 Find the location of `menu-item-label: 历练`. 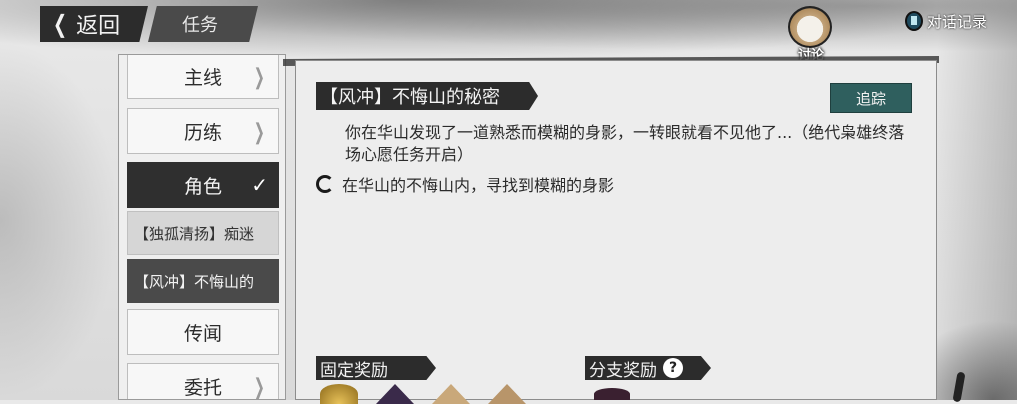

menu-item-label: 历练 is located at coordinates (202, 132).